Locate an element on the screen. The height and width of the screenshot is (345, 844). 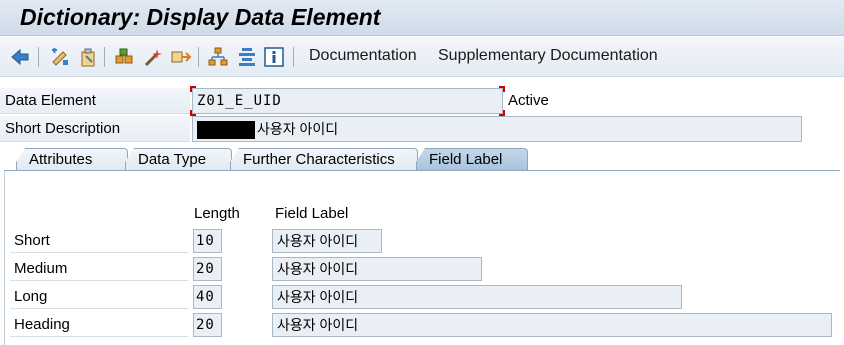
back-arrow-icon is located at coordinates (20, 57).